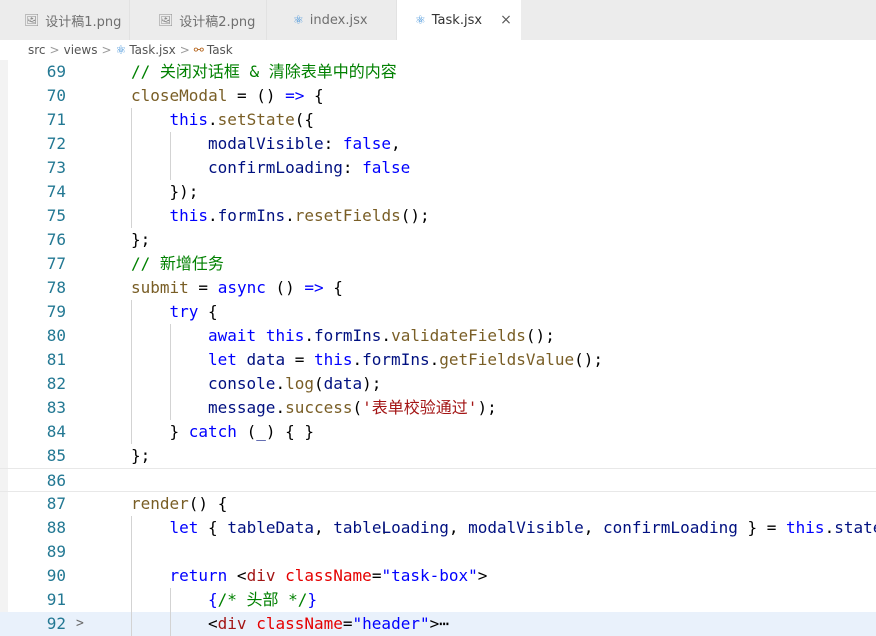 The width and height of the screenshot is (876, 636). I want to click on code-token: formIns, so click(347, 335).